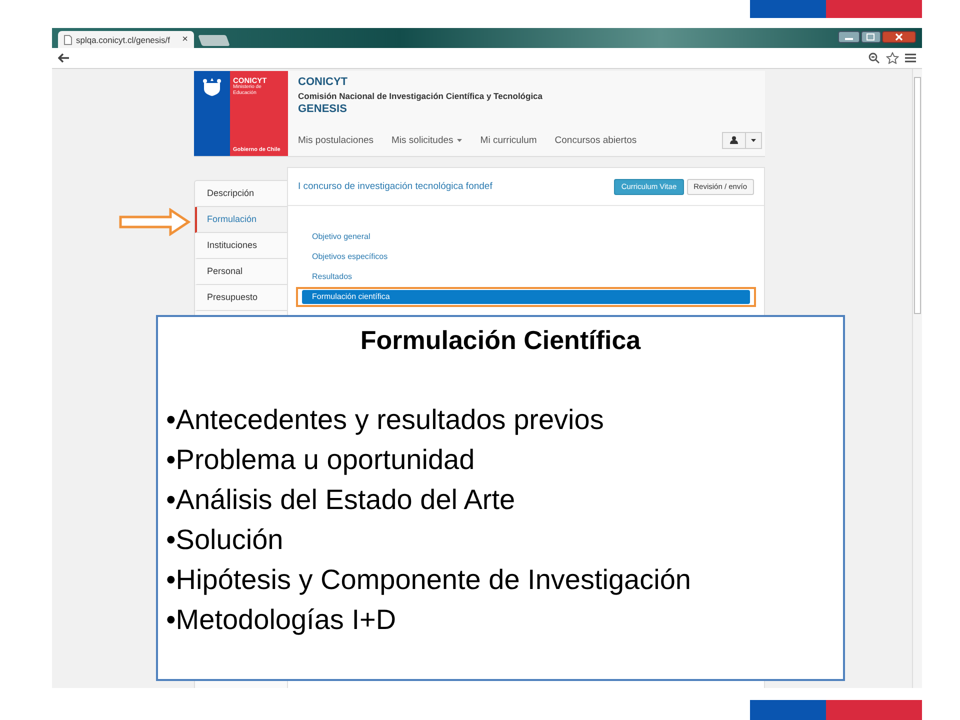 This screenshot has width=960, height=720. Describe the element at coordinates (427, 140) in the screenshot. I see `nav-link: Mis solicitudes` at that location.